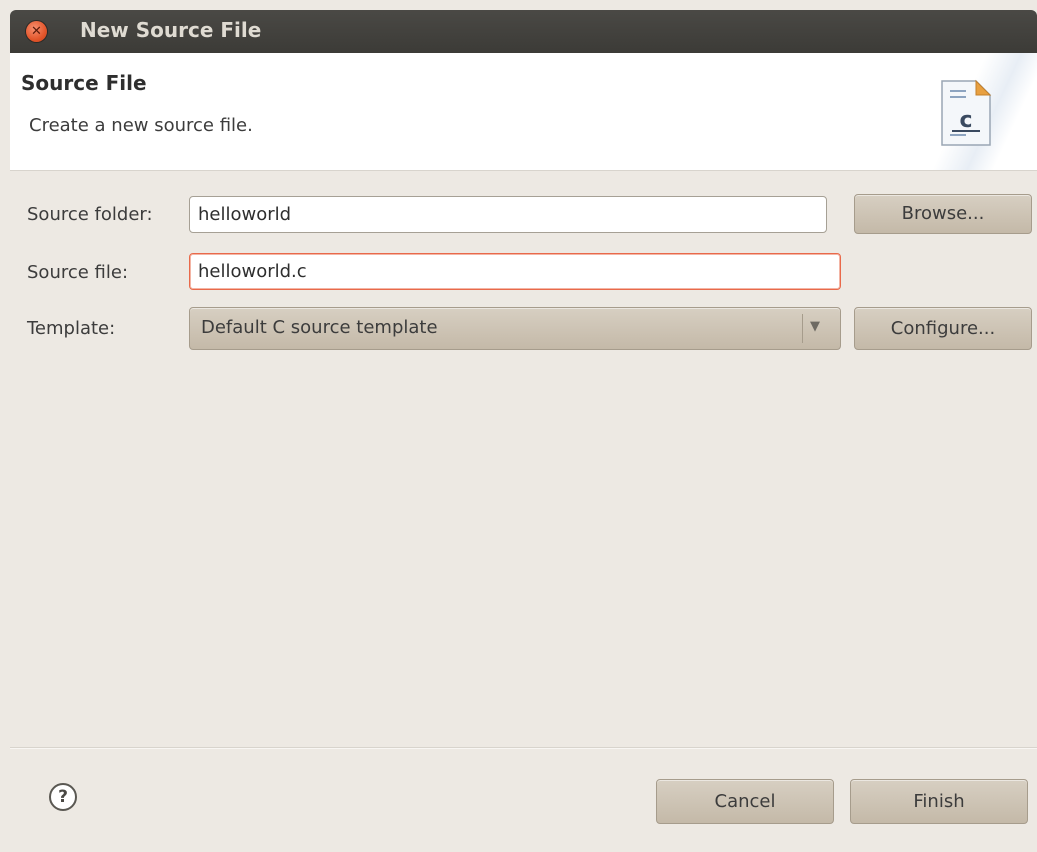 The height and width of the screenshot is (852, 1037). What do you see at coordinates (965, 120) in the screenshot?
I see `svg-text: c` at bounding box center [965, 120].